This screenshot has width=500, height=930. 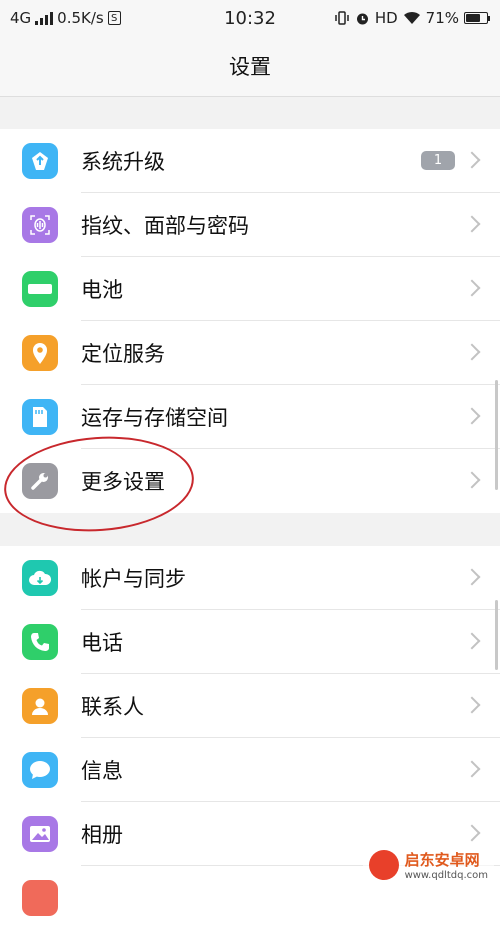 What do you see at coordinates (446, 875) in the screenshot?
I see `watermark-url: www.qdltdq.com` at bounding box center [446, 875].